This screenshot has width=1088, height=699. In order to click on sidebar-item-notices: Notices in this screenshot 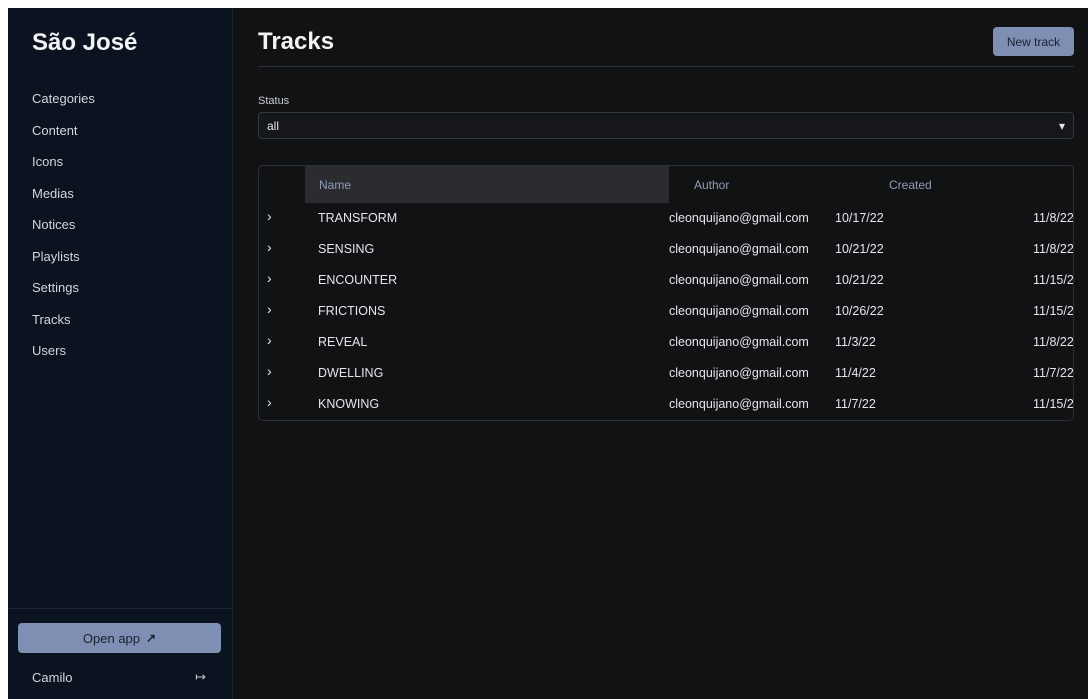, I will do `click(132, 230)`.